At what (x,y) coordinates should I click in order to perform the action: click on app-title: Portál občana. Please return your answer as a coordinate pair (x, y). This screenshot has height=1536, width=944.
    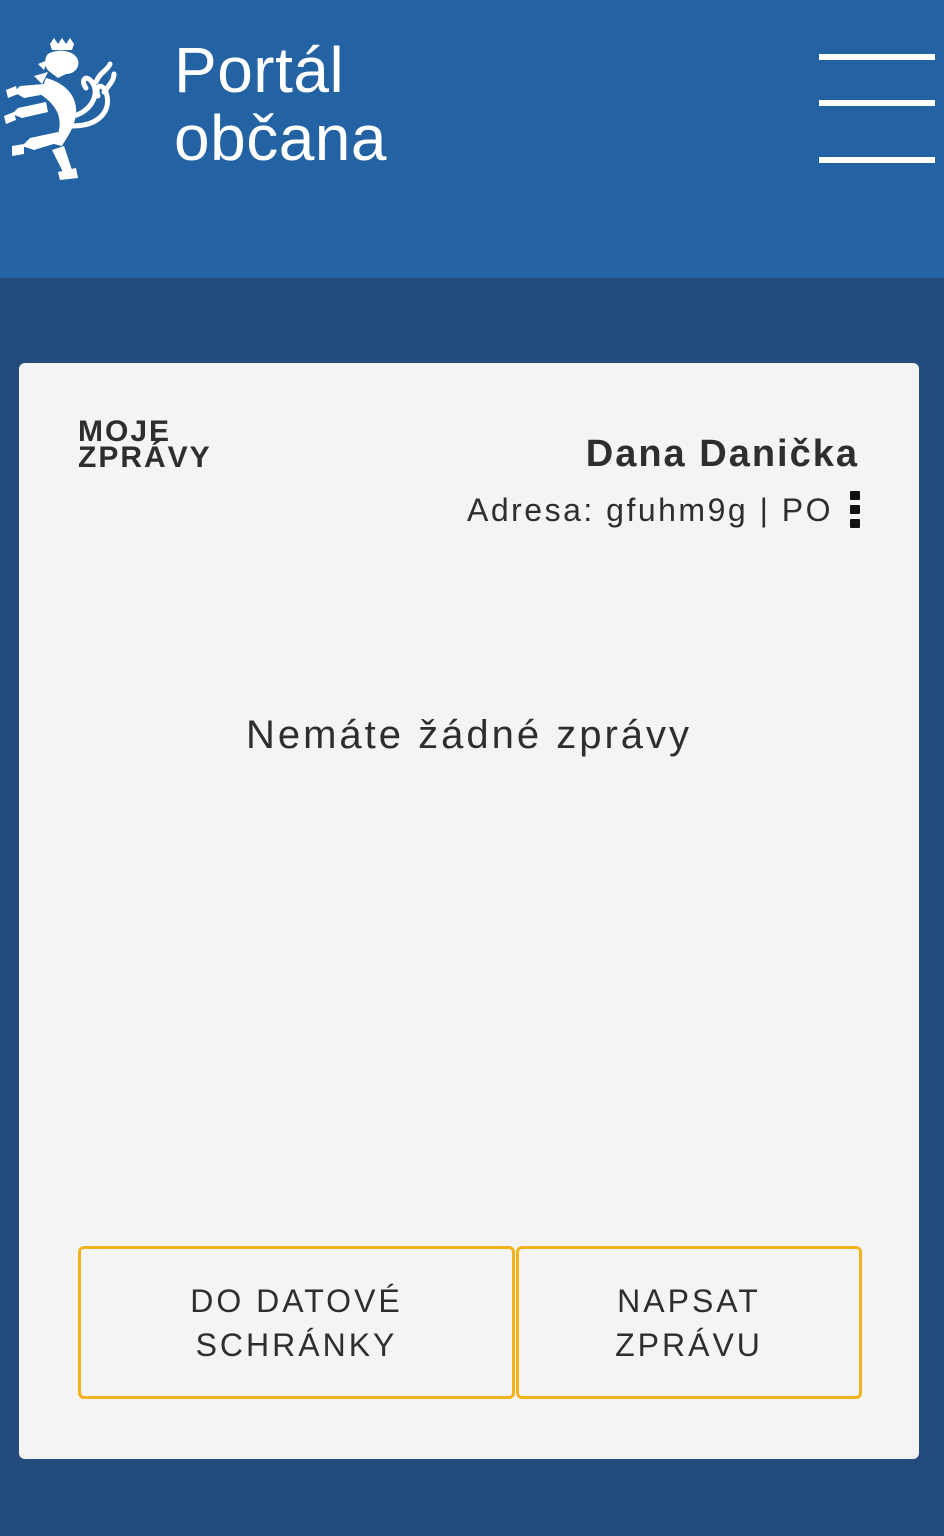
    Looking at the image, I should click on (280, 104).